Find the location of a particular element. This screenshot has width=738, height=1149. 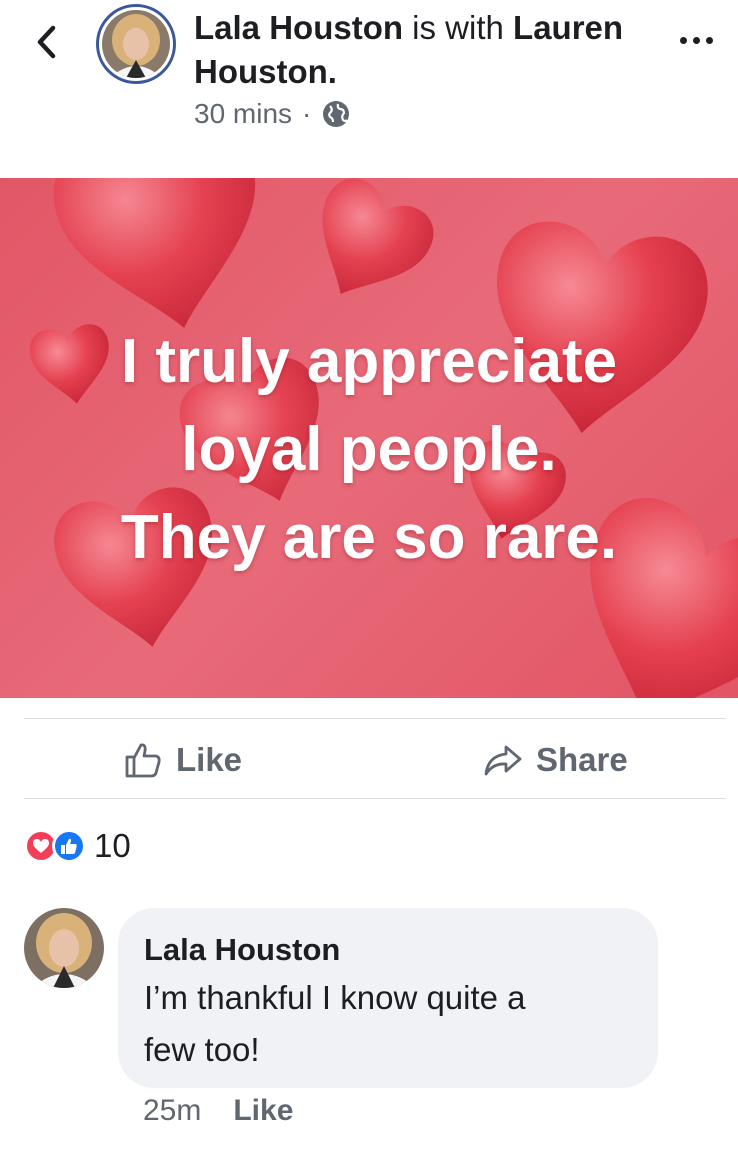

like-button: Like is located at coordinates (183, 760).